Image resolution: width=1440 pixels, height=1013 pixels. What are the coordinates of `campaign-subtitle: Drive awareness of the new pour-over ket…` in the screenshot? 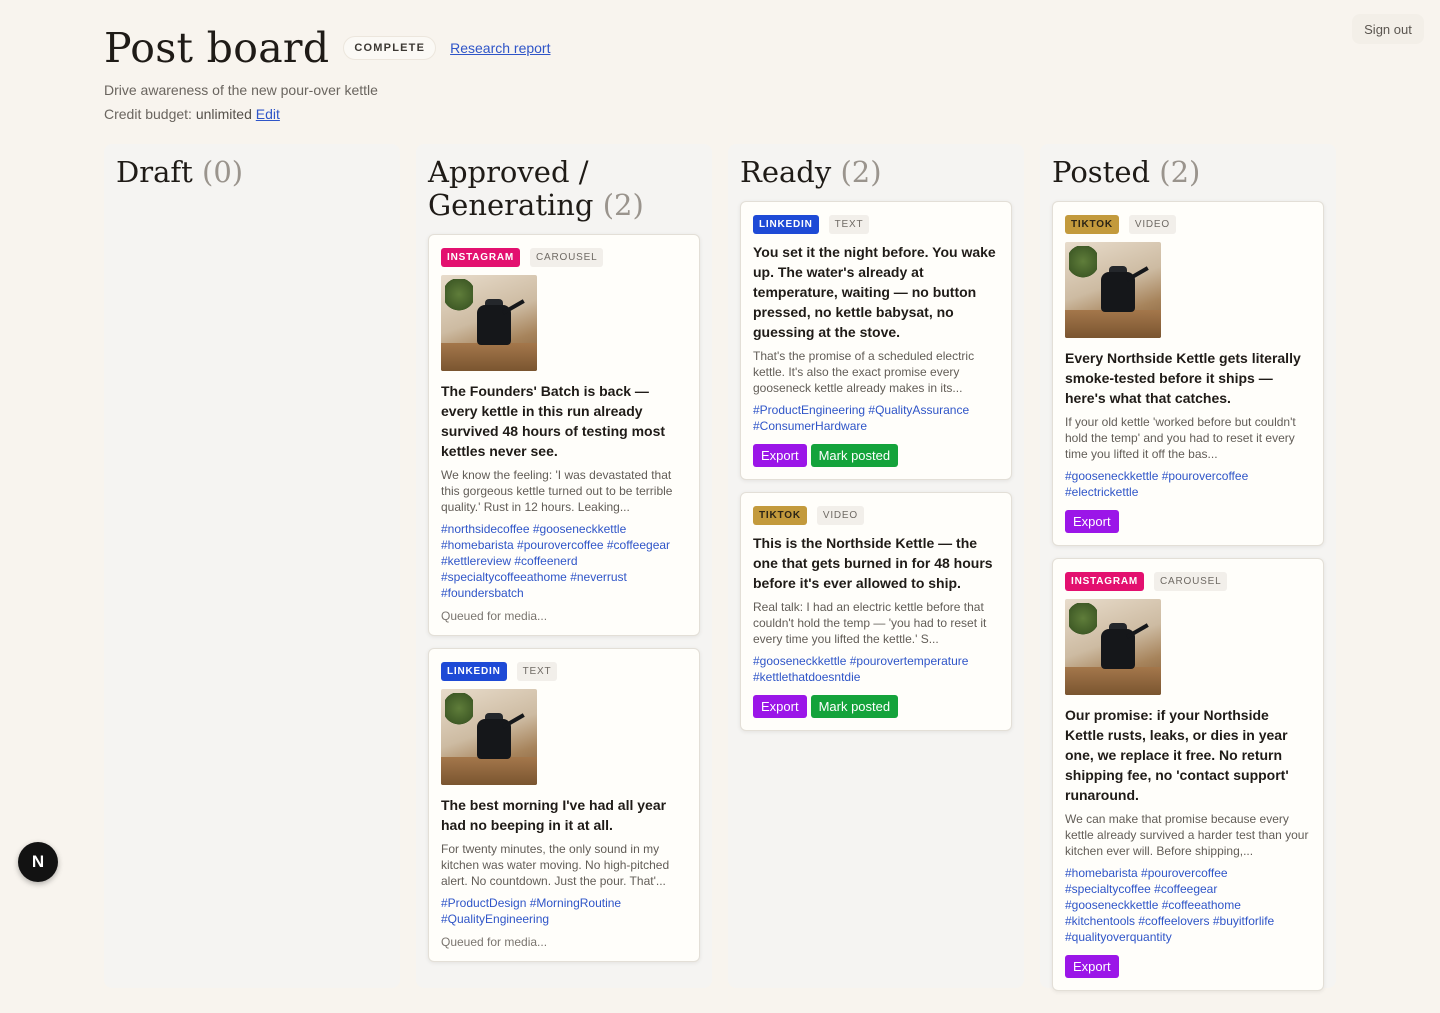 It's located at (241, 90).